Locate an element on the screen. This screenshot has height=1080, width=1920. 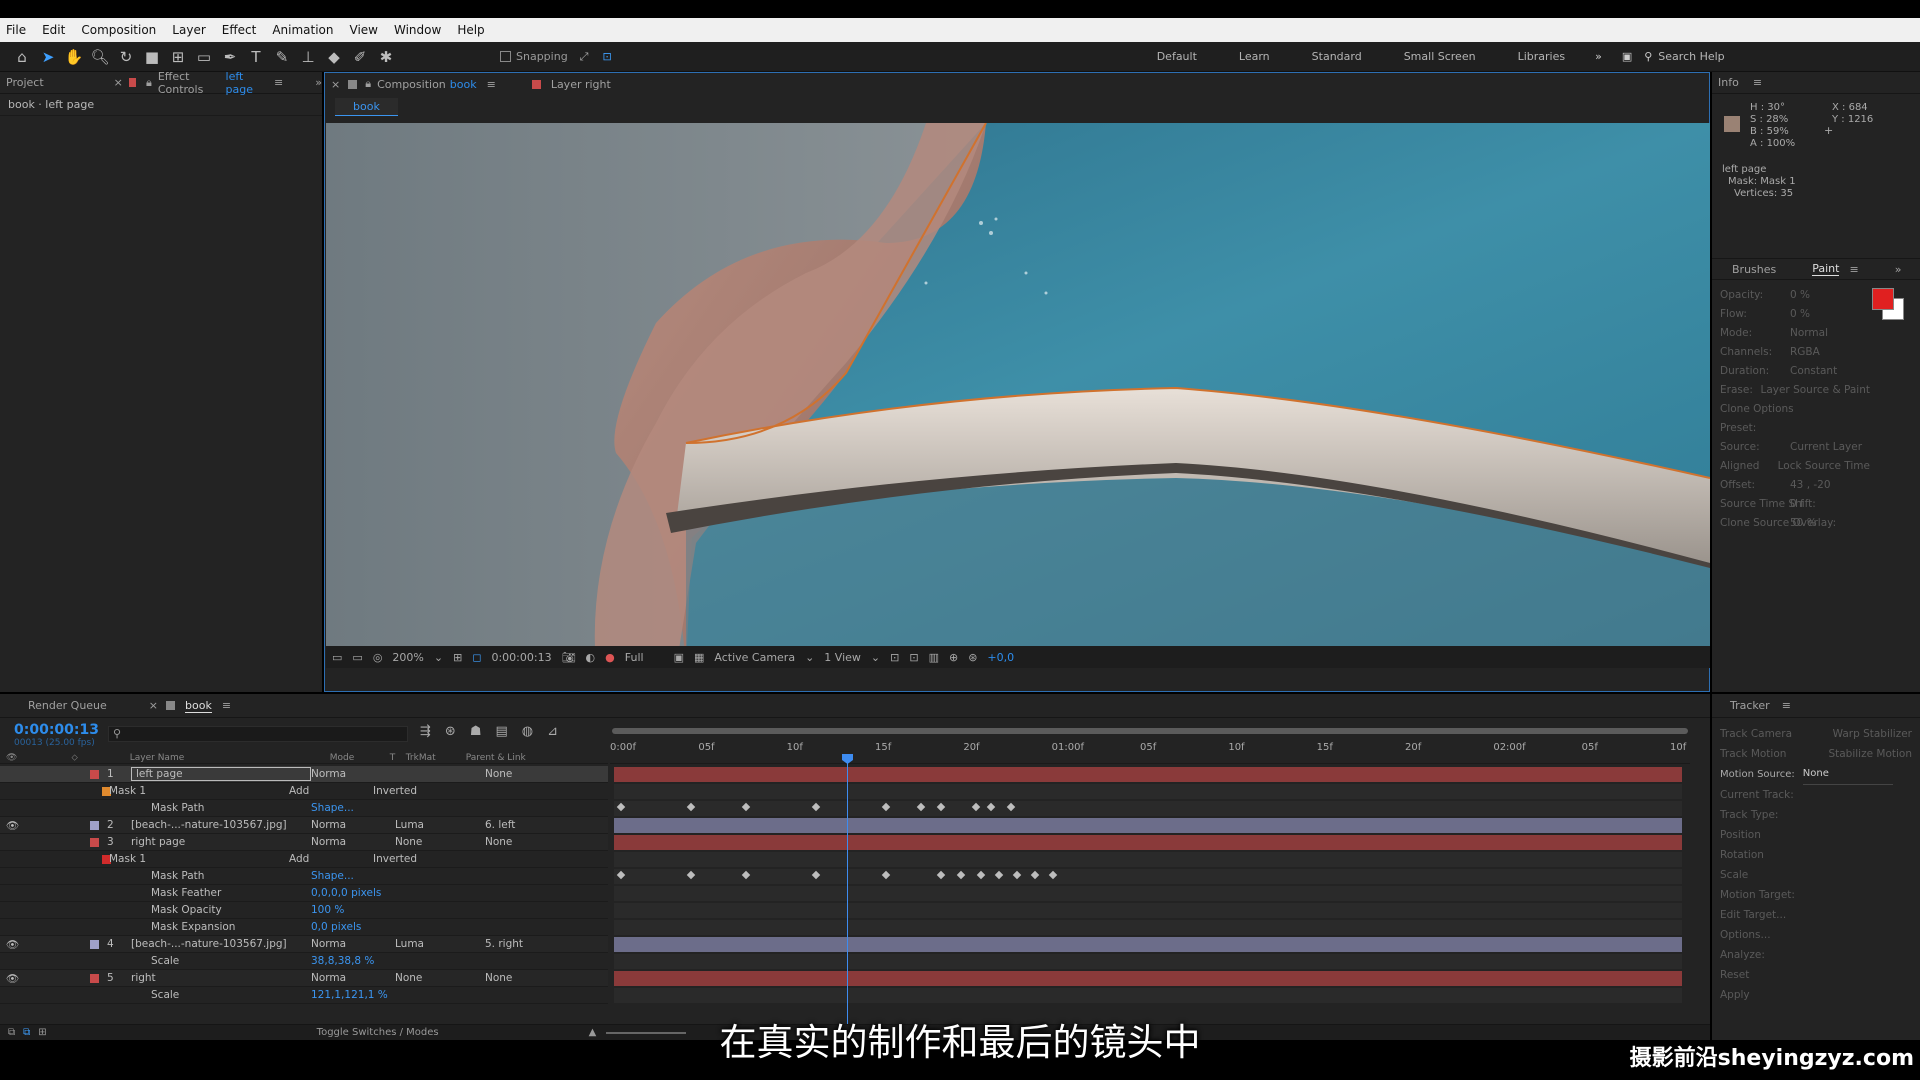
workspace-small-screen: Small Screen is located at coordinates (1440, 56).